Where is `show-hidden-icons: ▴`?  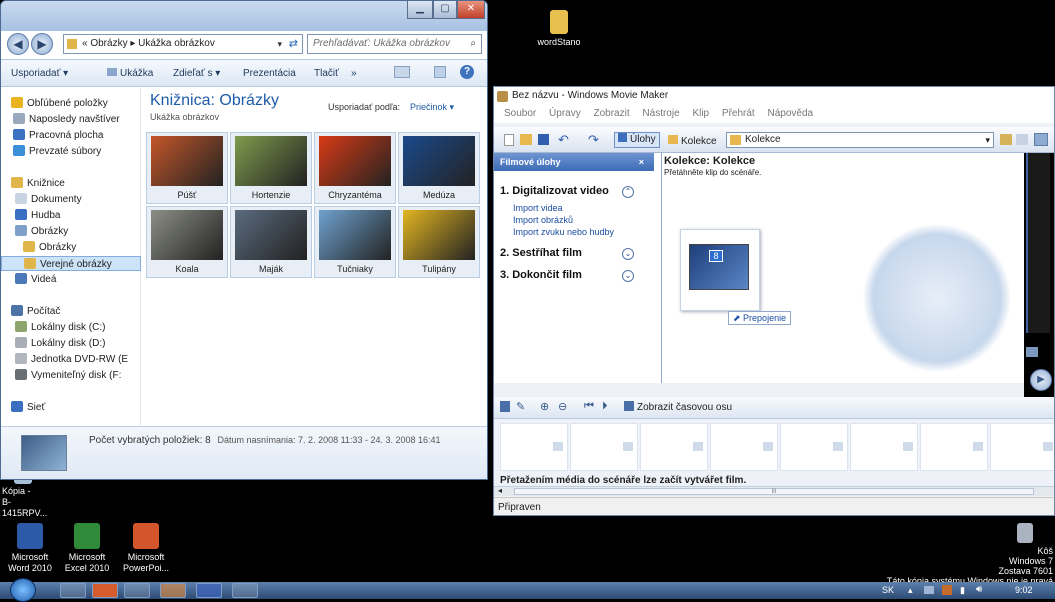 show-hidden-icons: ▴ is located at coordinates (910, 590).